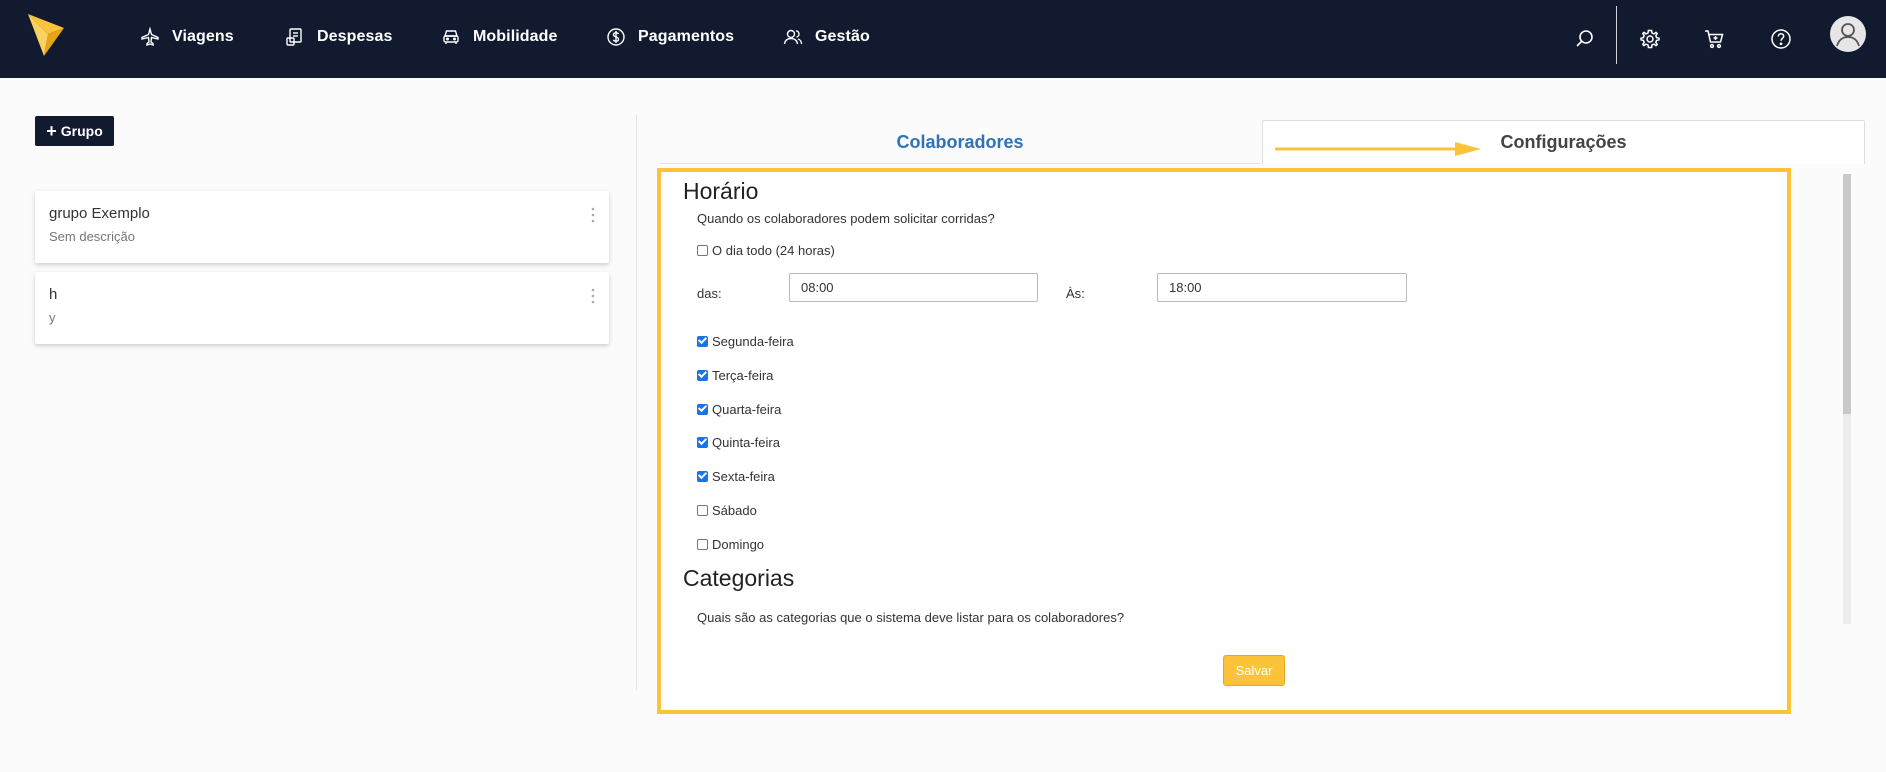 This screenshot has height=772, width=1886. I want to click on checkbox-sabado, so click(702, 510).